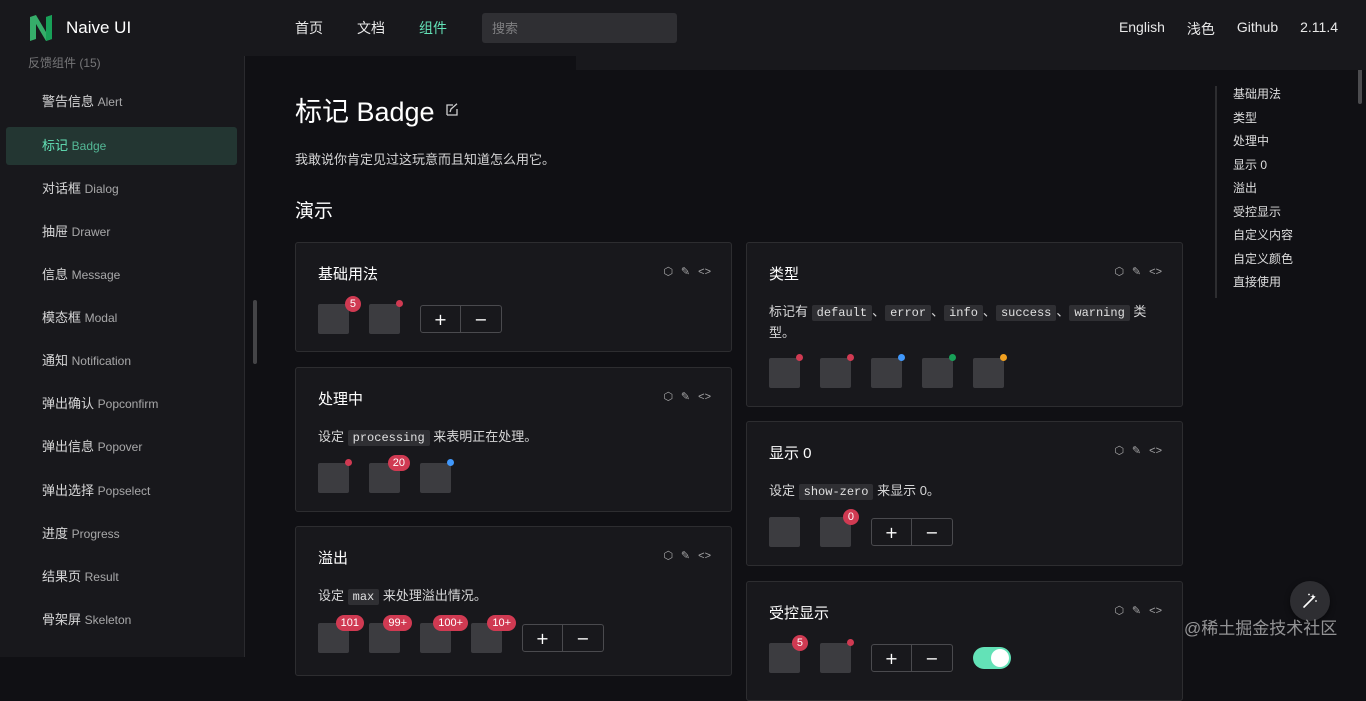  I want to click on sidebar-item-en: Drawer, so click(91, 232).